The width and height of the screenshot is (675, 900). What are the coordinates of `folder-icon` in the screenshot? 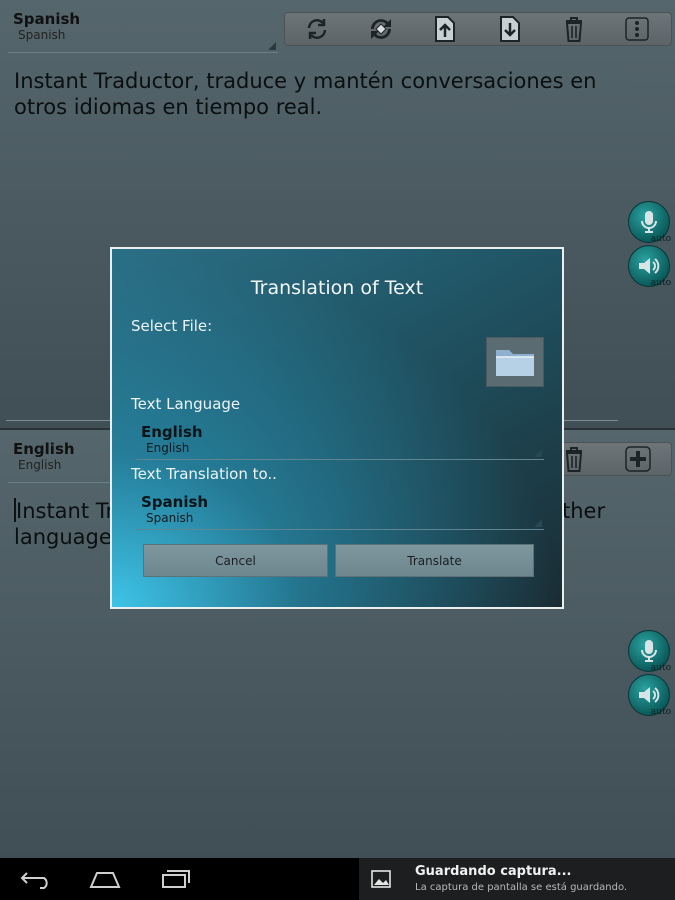 It's located at (515, 363).